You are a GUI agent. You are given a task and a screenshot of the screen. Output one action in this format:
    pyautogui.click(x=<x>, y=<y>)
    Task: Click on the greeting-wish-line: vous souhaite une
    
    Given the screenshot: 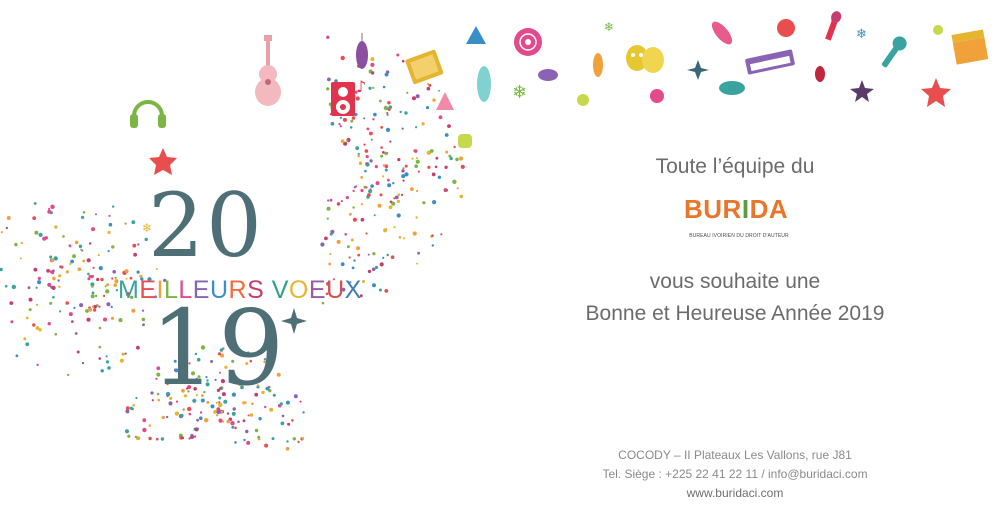 What is the action you would take?
    pyautogui.click(x=735, y=281)
    